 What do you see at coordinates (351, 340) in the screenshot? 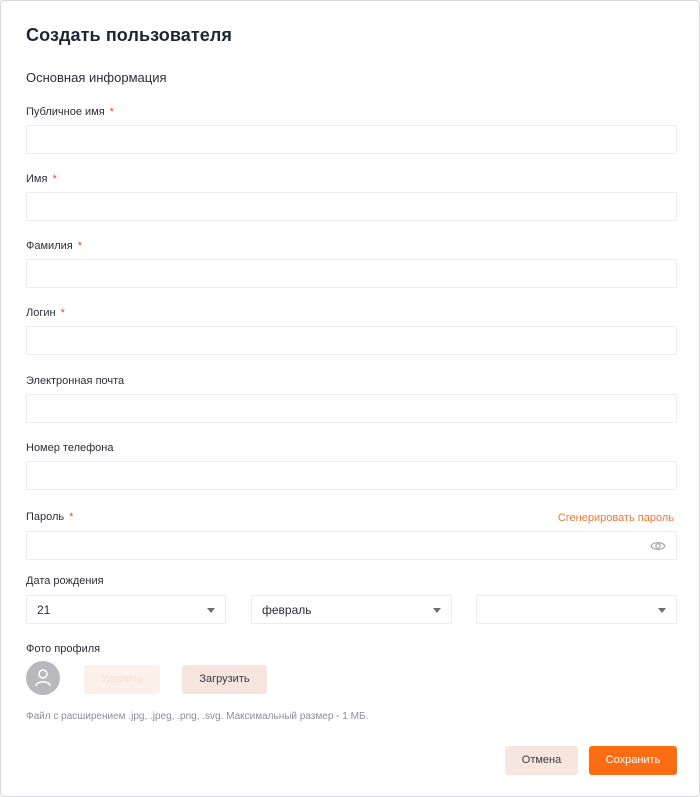
I see `login-input` at bounding box center [351, 340].